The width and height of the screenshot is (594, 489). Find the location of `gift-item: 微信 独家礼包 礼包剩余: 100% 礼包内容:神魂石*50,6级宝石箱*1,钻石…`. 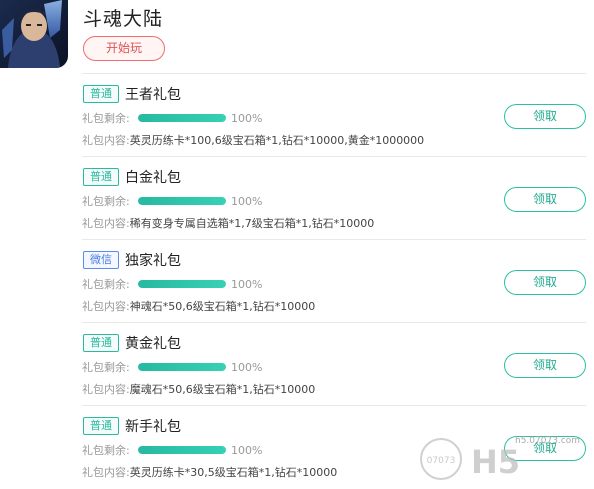

gift-item: 微信 独家礼包 礼包剩余: 100% 礼包内容:神魂石*50,6级宝石箱*1,钻石… is located at coordinates (334, 281).